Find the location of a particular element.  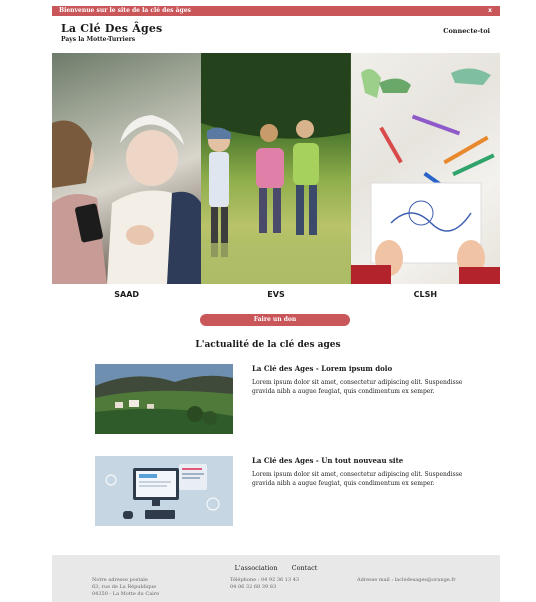

donate-button: Faire un don is located at coordinates (275, 320).